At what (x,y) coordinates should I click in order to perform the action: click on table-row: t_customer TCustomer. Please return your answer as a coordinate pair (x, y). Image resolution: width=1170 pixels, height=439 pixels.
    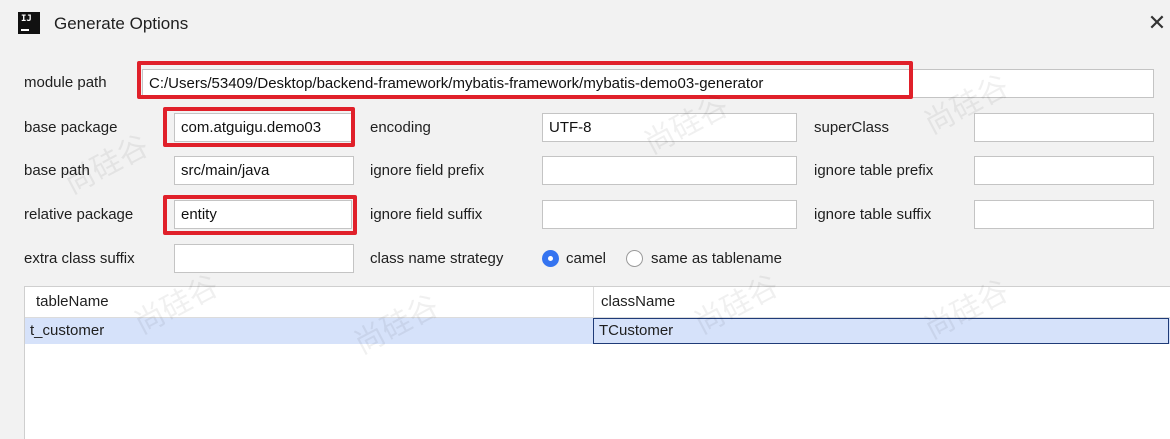
    Looking at the image, I should click on (597, 331).